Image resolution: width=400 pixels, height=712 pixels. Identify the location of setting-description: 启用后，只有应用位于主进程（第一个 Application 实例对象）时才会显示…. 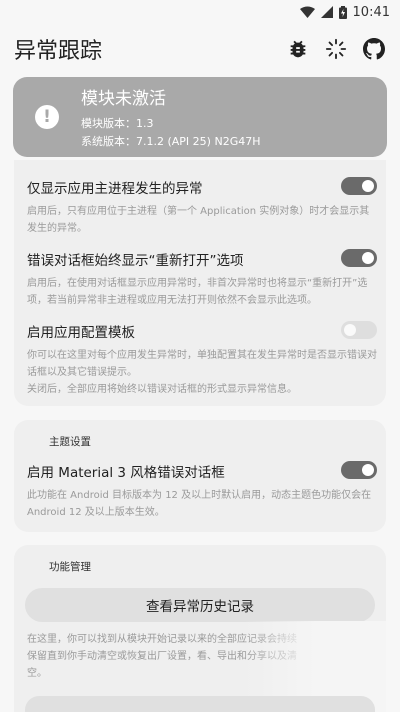
(198, 220).